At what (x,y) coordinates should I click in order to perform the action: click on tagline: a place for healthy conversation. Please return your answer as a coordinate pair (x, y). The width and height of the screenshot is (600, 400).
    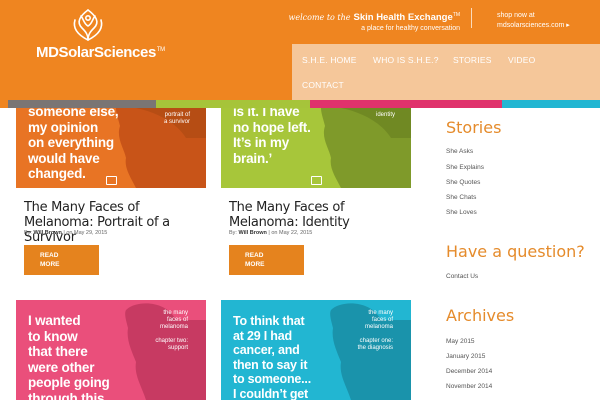
    Looking at the image, I should click on (410, 28).